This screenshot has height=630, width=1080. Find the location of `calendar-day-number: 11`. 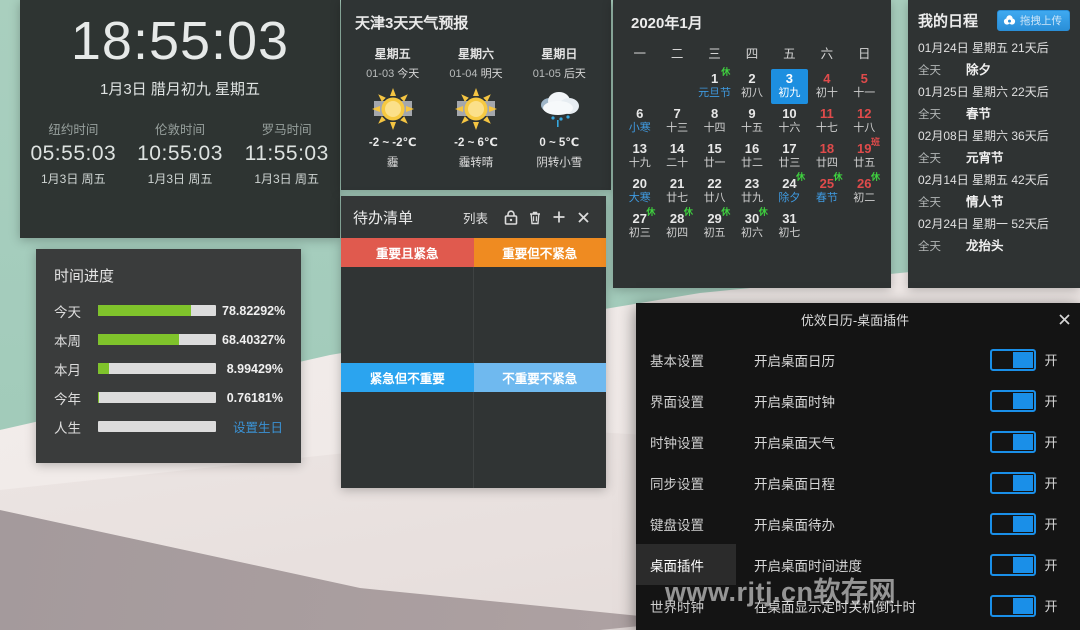

calendar-day-number: 11 is located at coordinates (826, 113).